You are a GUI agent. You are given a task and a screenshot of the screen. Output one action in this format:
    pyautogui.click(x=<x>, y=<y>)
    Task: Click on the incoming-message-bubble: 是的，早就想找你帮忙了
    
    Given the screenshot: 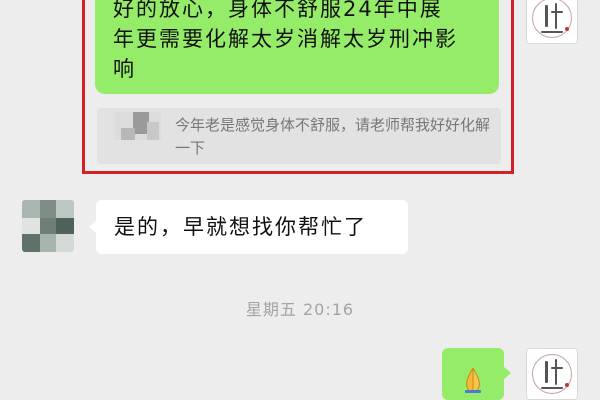 What is the action you would take?
    pyautogui.click(x=248, y=227)
    